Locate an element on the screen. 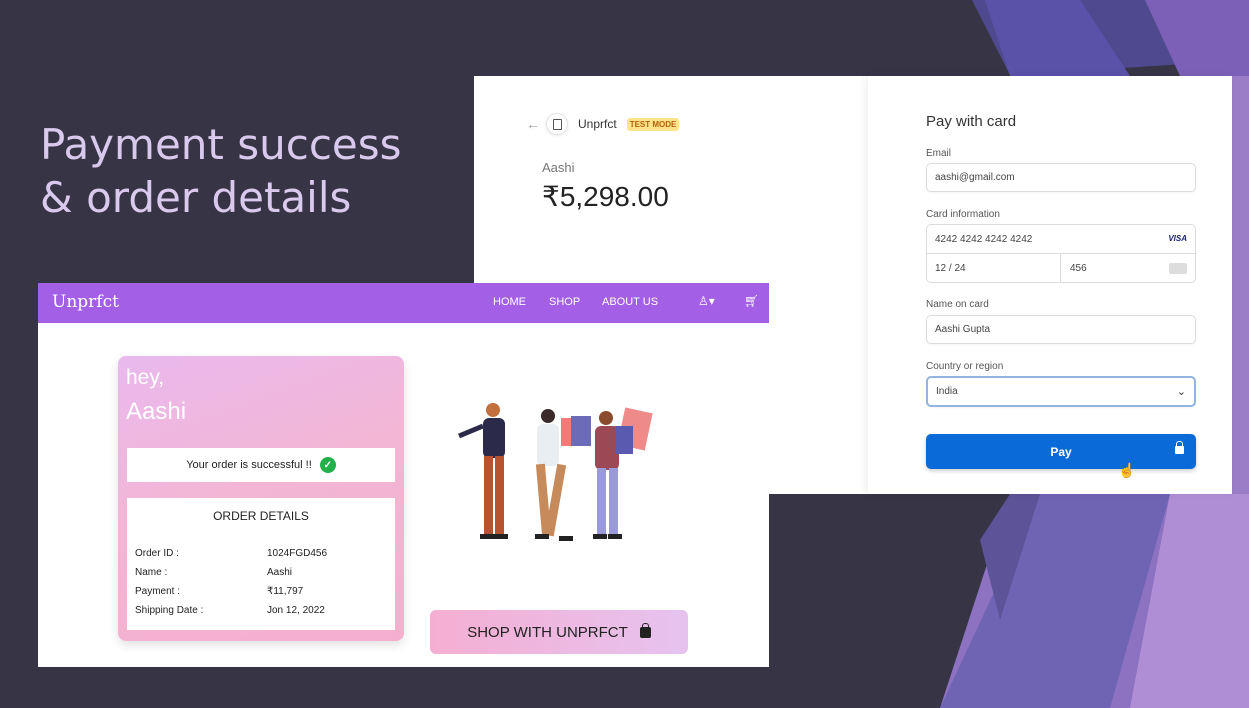  pay-button: Pay is located at coordinates (1061, 451).